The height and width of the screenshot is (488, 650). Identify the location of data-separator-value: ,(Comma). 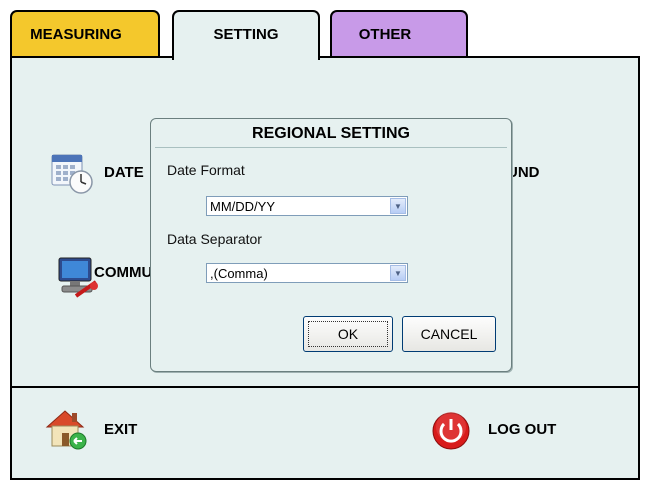
(239, 273).